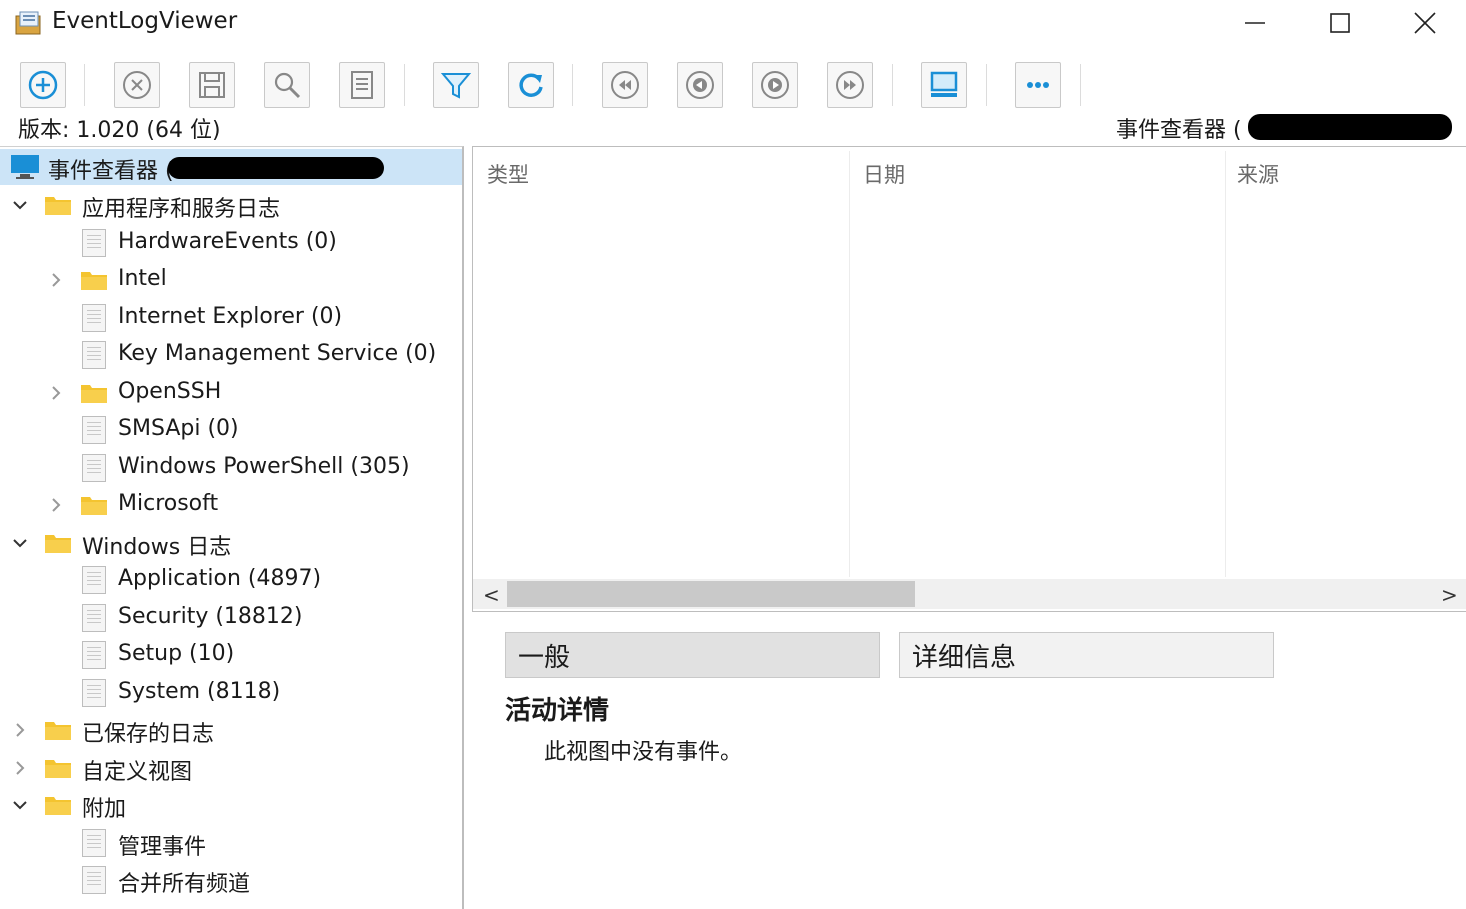 Image resolution: width=1466 pixels, height=909 pixels. Describe the element at coordinates (733, 84) in the screenshot. I see `toolbar` at that location.